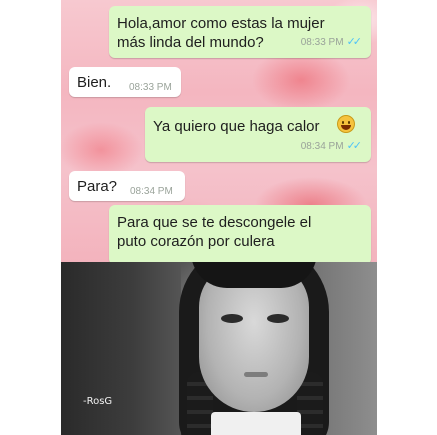 This screenshot has height=435, width=437. Describe the element at coordinates (94, 82) in the screenshot. I see `message-text: Bien.` at that location.